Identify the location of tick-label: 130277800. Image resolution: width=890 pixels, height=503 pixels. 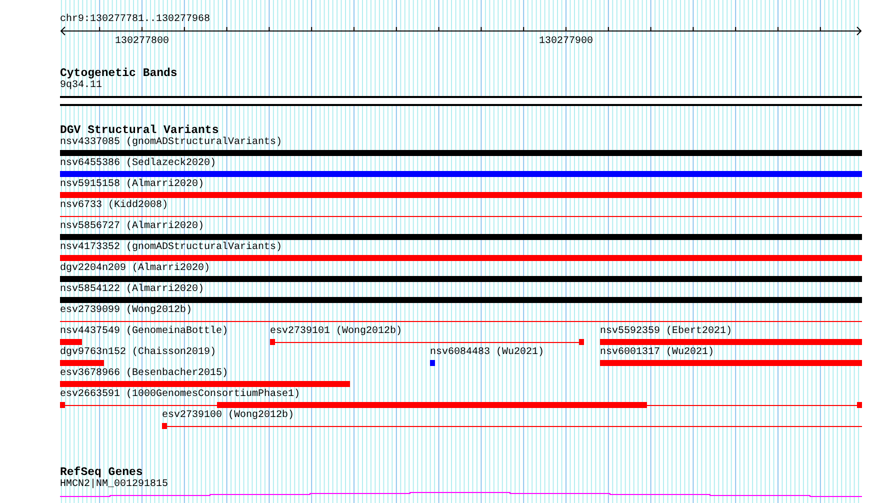
(142, 42).